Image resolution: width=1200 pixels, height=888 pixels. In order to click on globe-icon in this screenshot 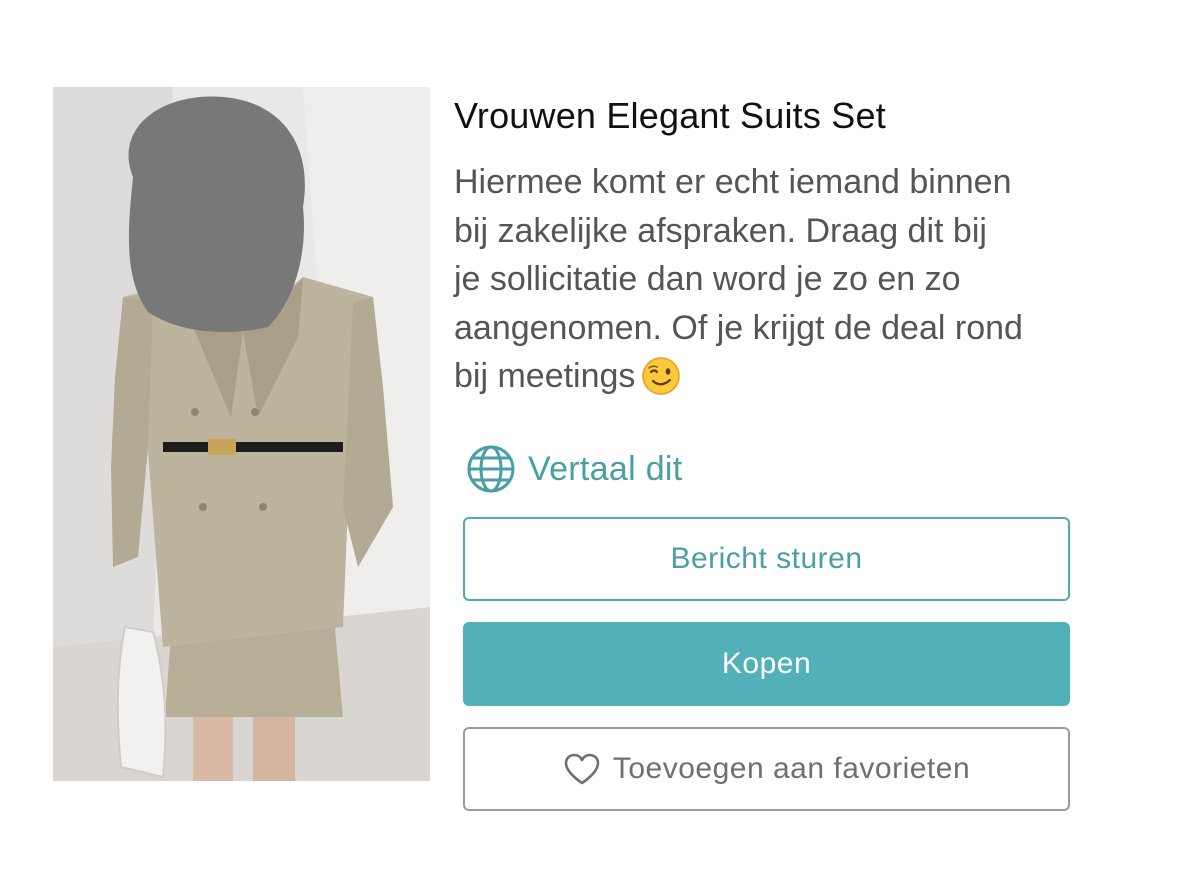, I will do `click(491, 469)`.